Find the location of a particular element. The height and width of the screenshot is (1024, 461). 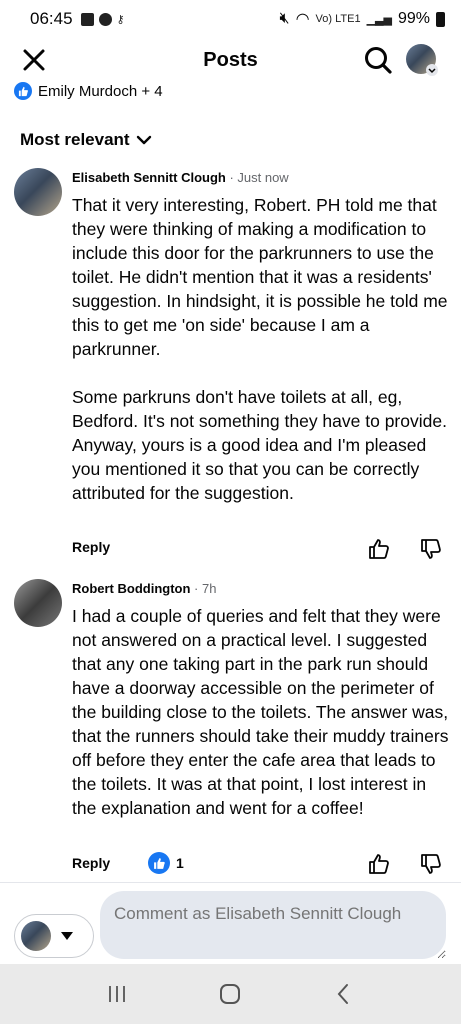

home-icon is located at coordinates (230, 994).